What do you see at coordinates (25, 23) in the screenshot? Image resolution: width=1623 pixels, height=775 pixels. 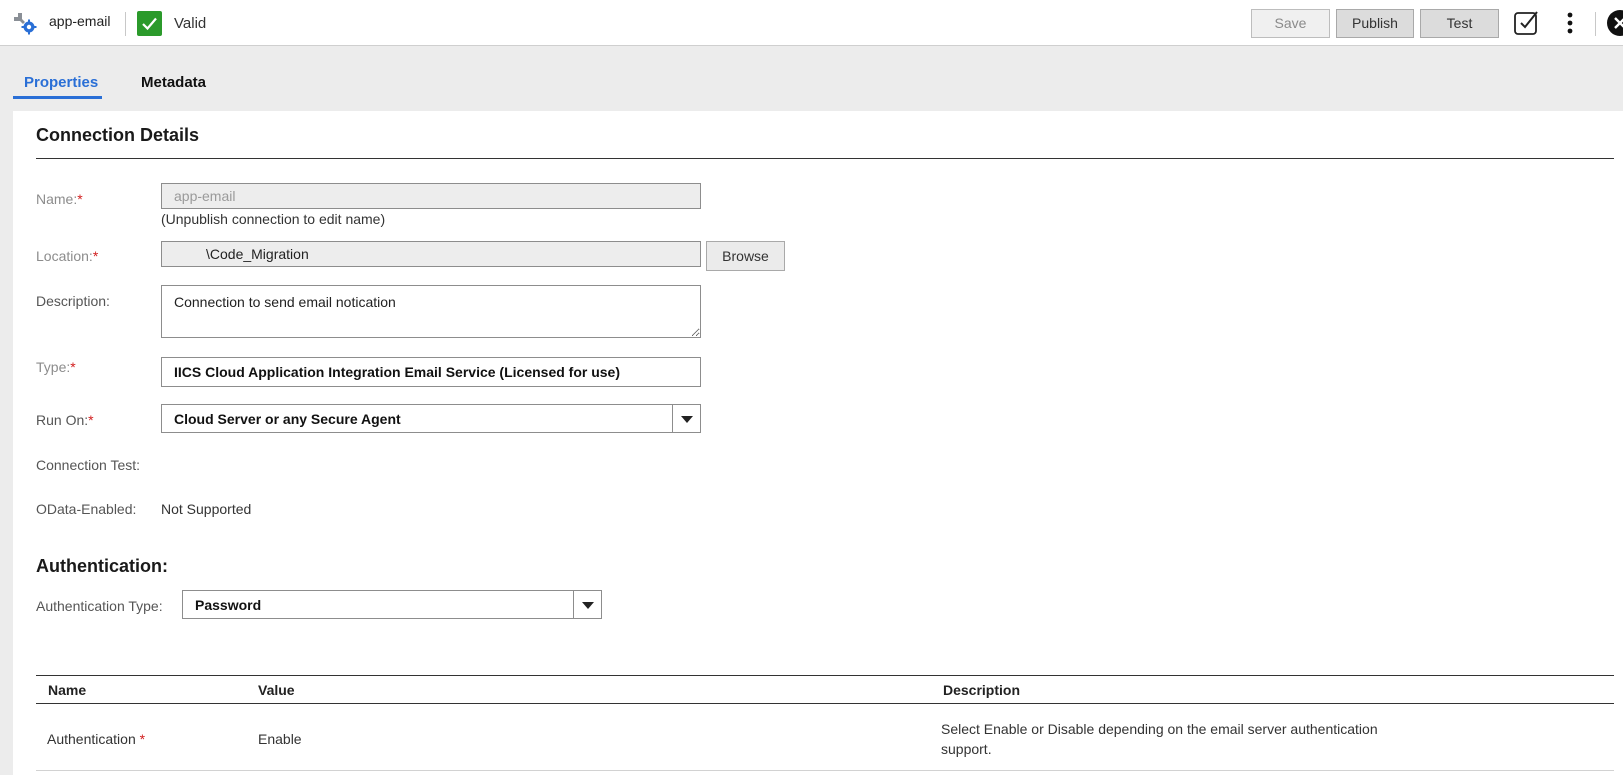 I see `connection-gear-icon` at bounding box center [25, 23].